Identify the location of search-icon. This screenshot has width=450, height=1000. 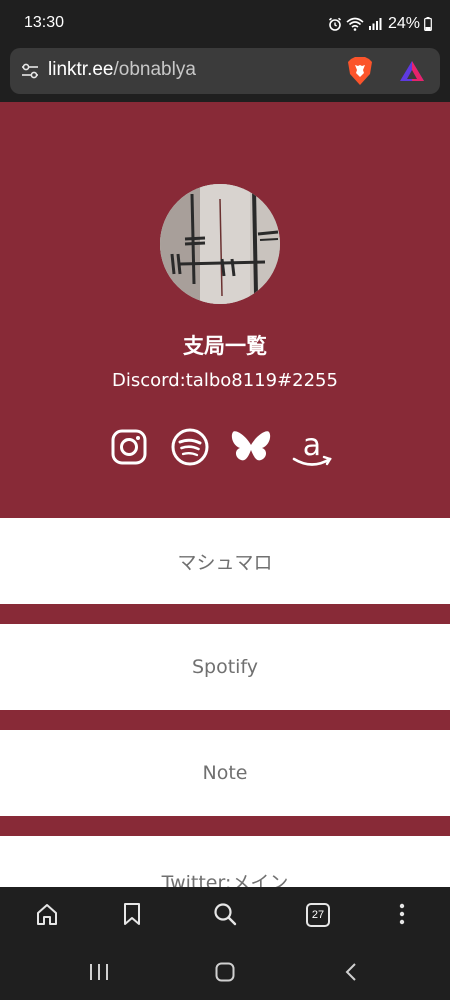
(225, 916).